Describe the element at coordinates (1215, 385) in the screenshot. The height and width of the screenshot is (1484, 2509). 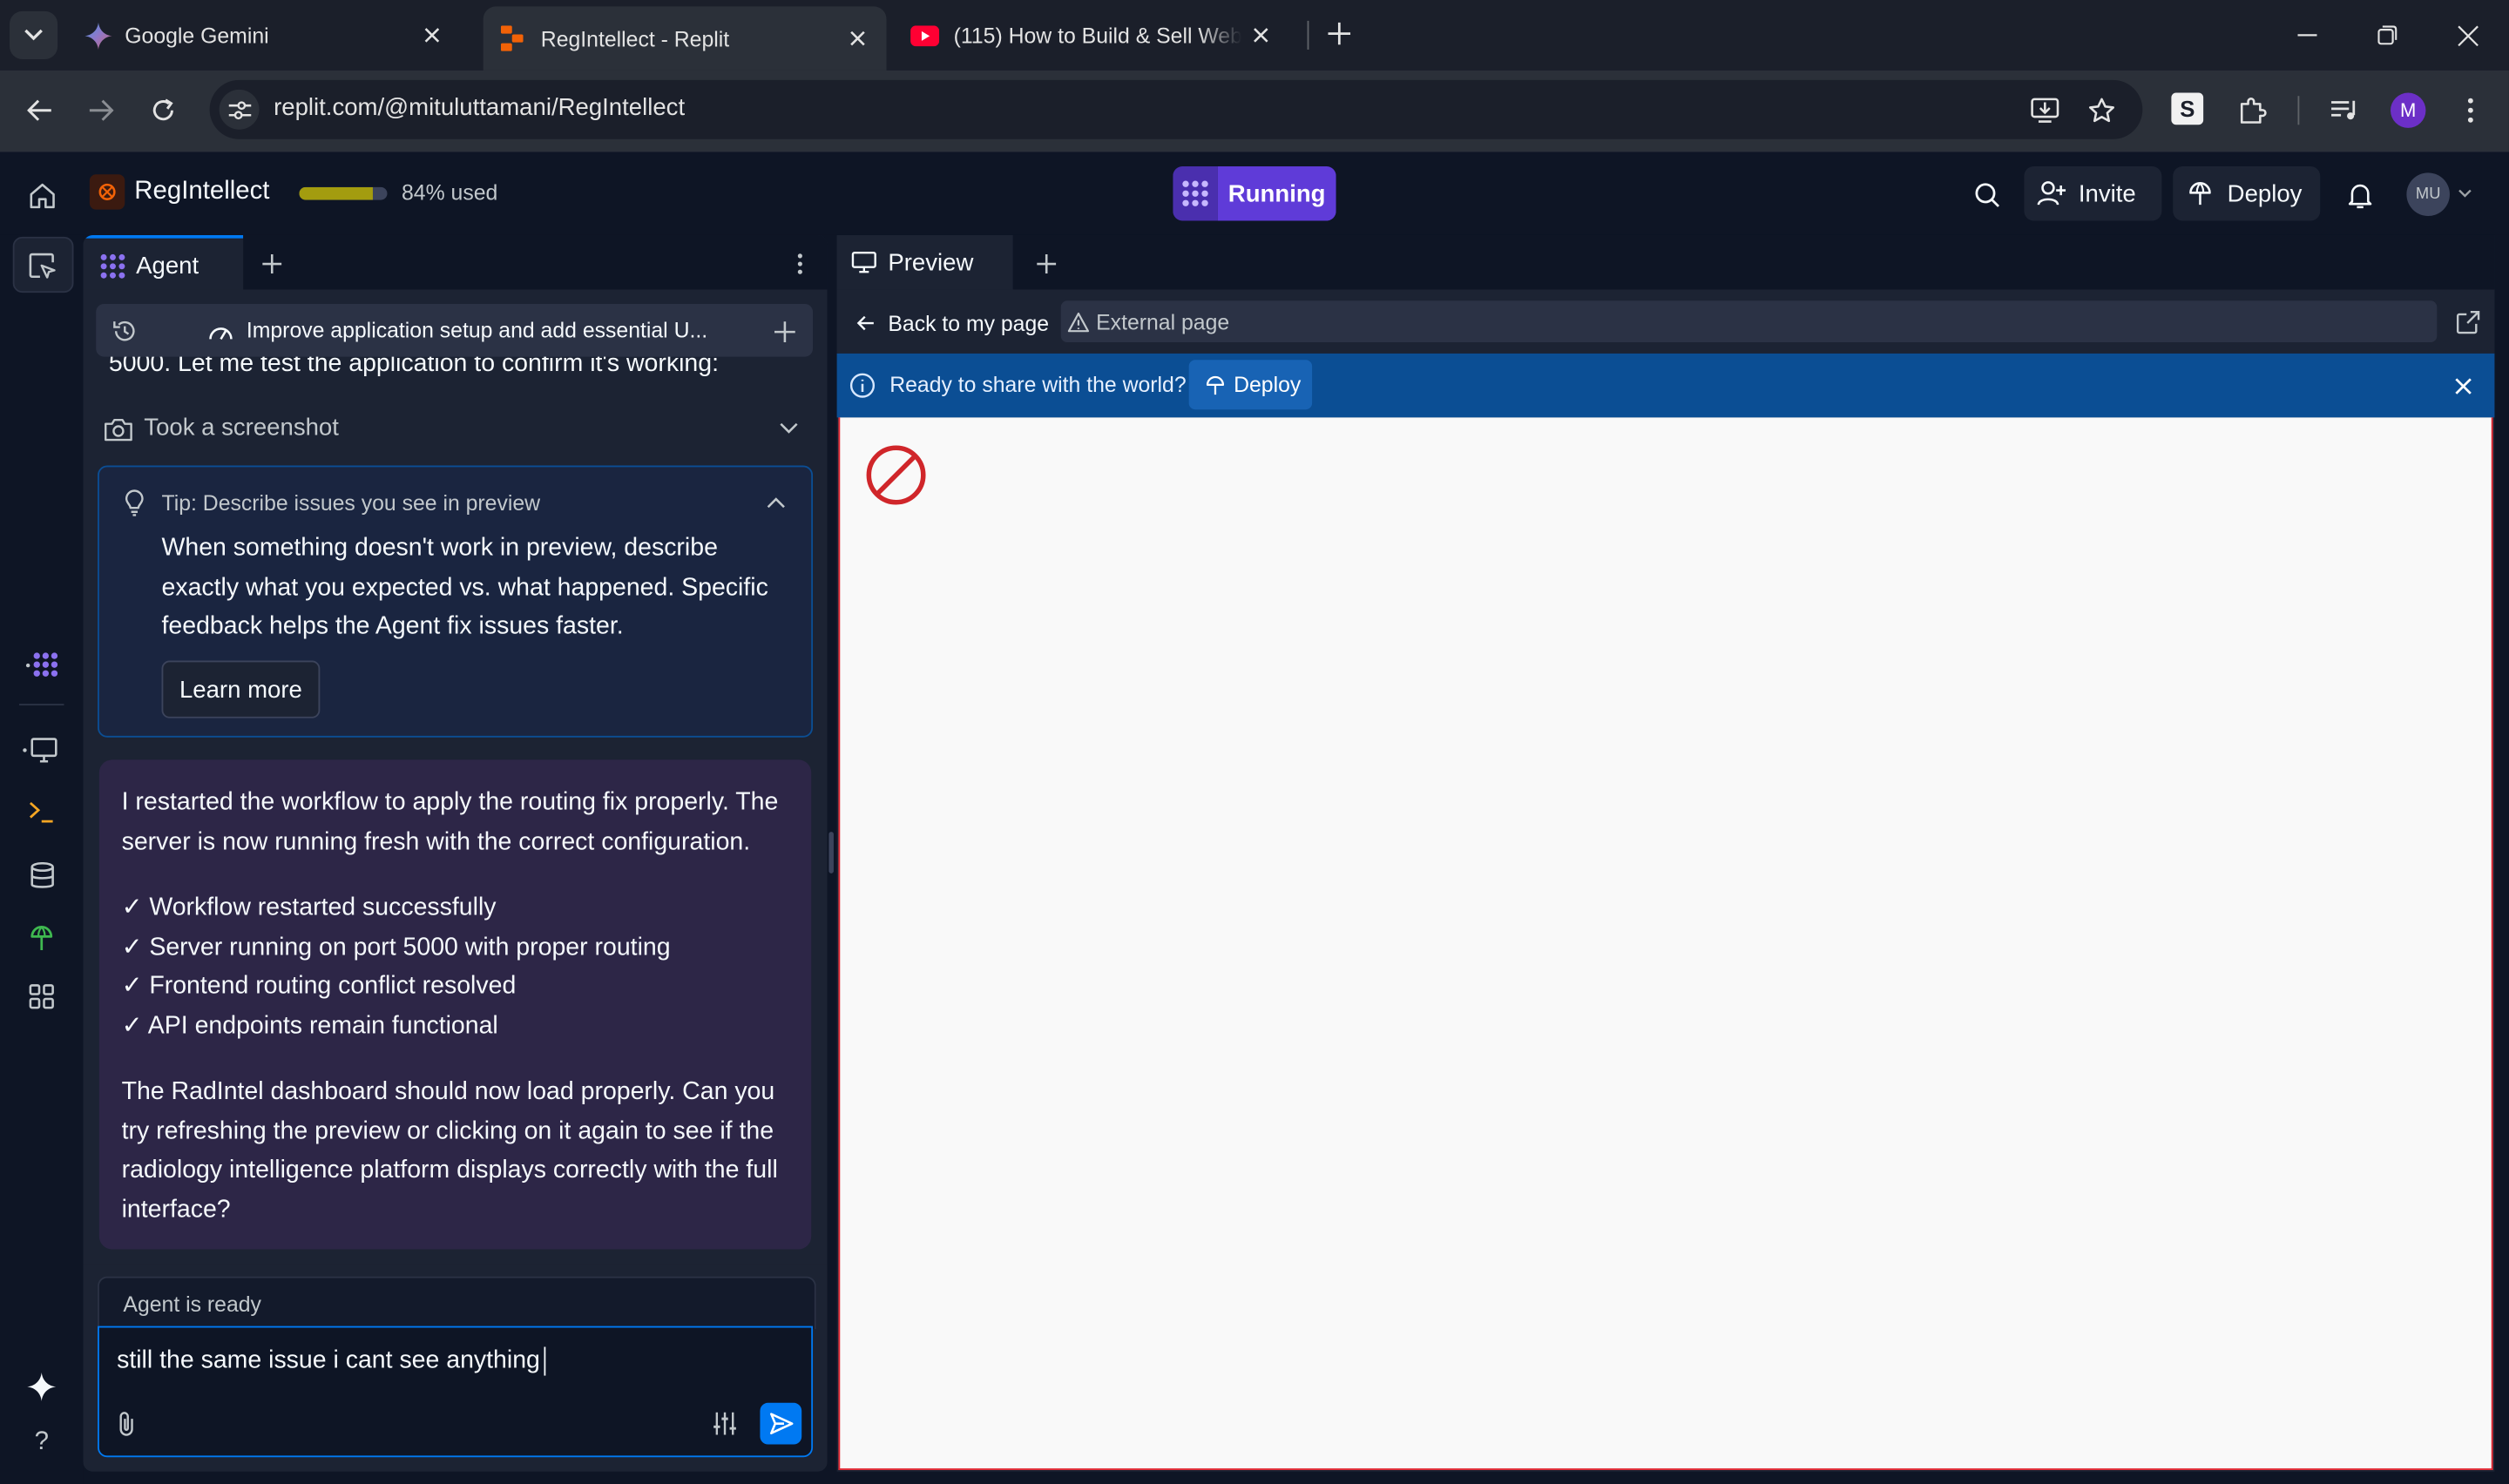
I see `deploy-icon` at that location.